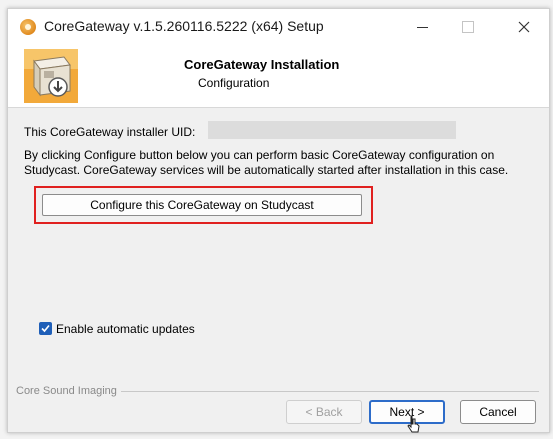 The height and width of the screenshot is (439, 553). I want to click on maximize-button, so click(468, 27).